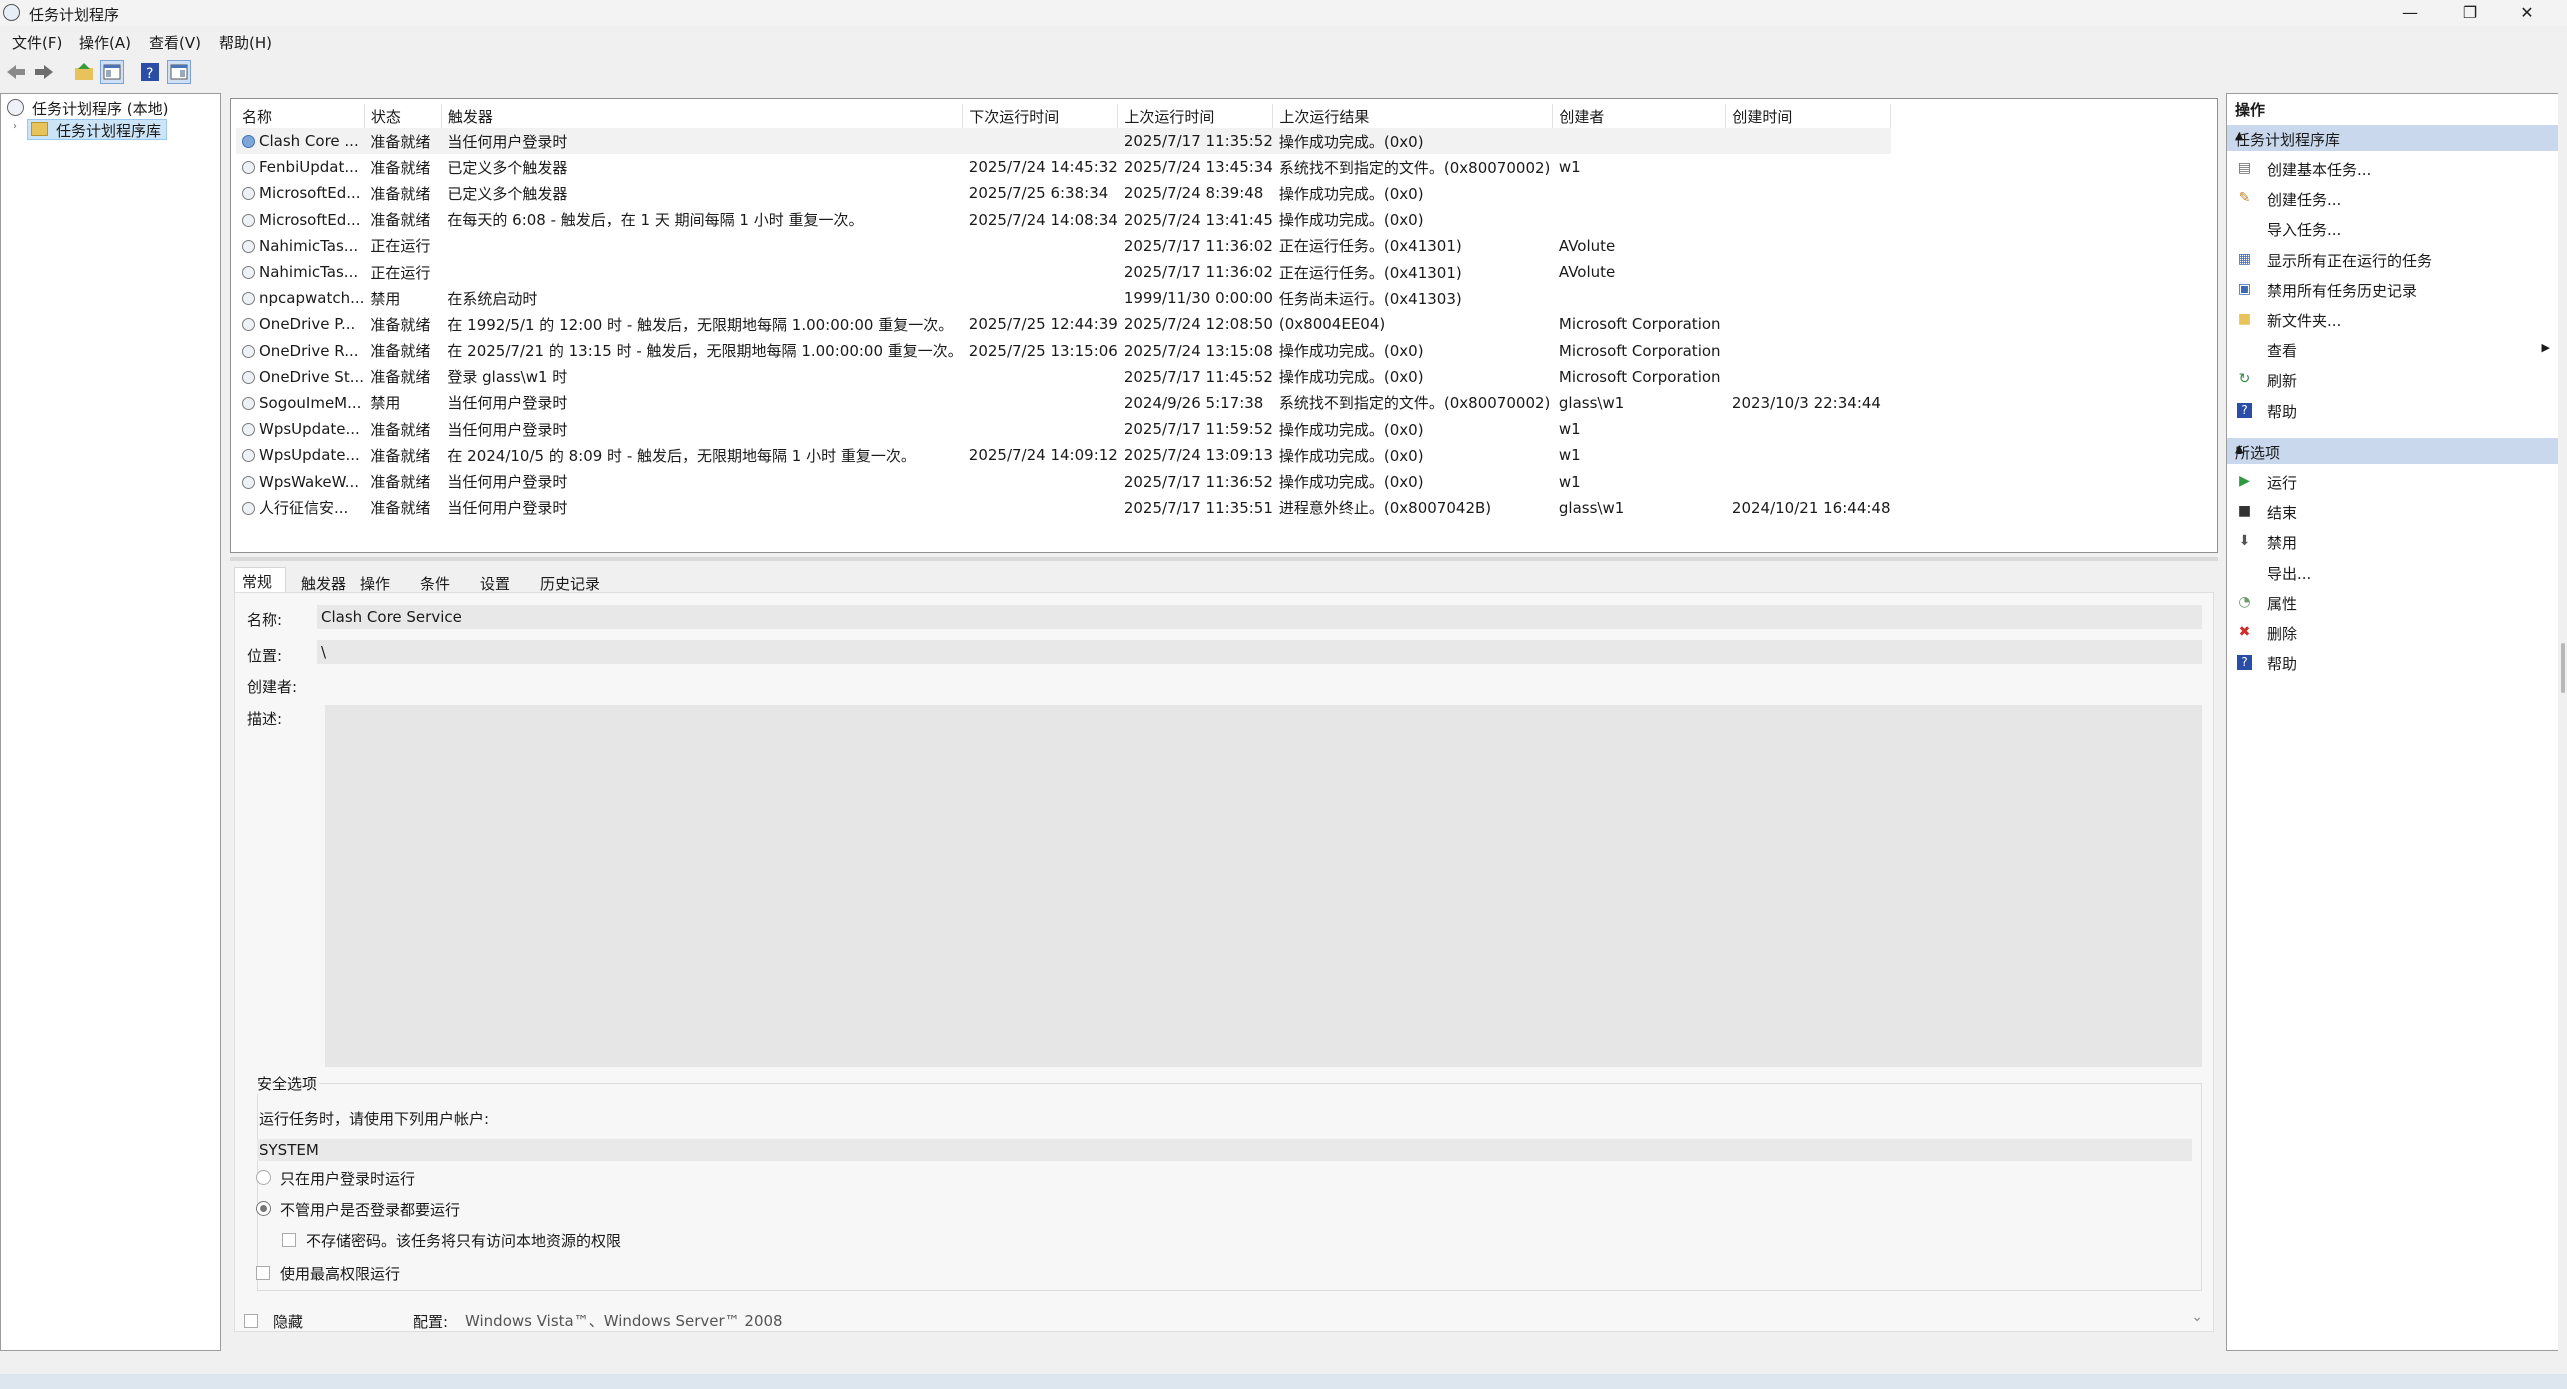  Describe the element at coordinates (570, 583) in the screenshot. I see `tab-history: 历史记录` at that location.